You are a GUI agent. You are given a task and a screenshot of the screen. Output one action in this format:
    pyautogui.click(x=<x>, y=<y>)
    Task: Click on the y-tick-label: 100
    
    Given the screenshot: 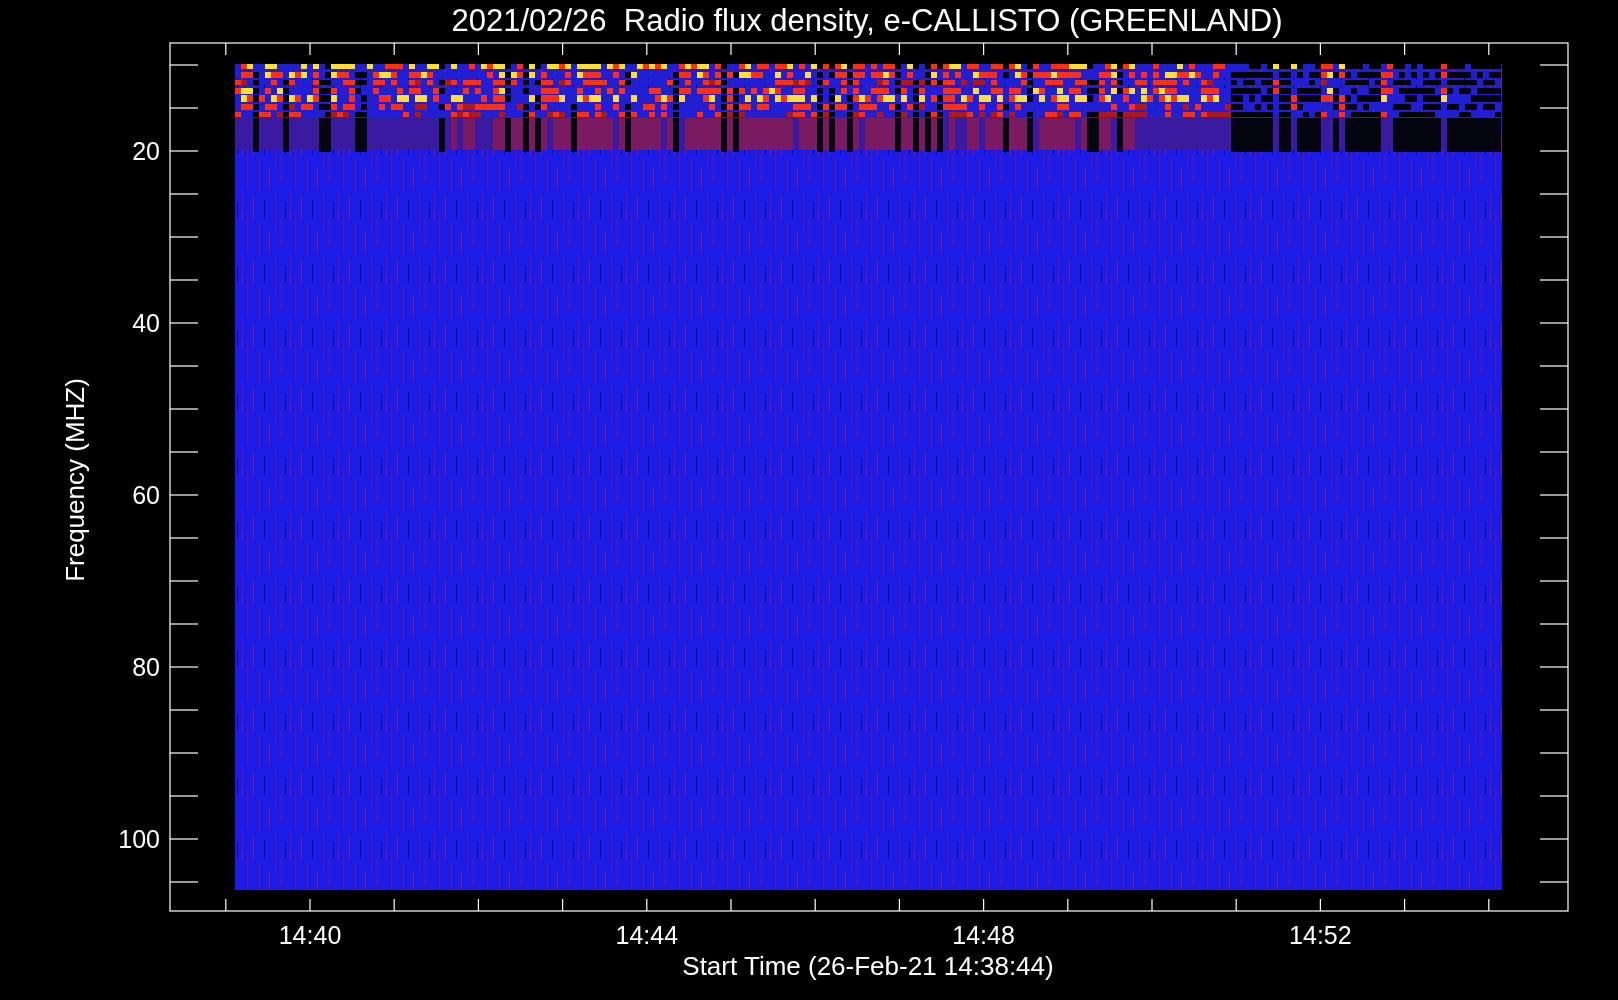 What is the action you would take?
    pyautogui.click(x=139, y=839)
    